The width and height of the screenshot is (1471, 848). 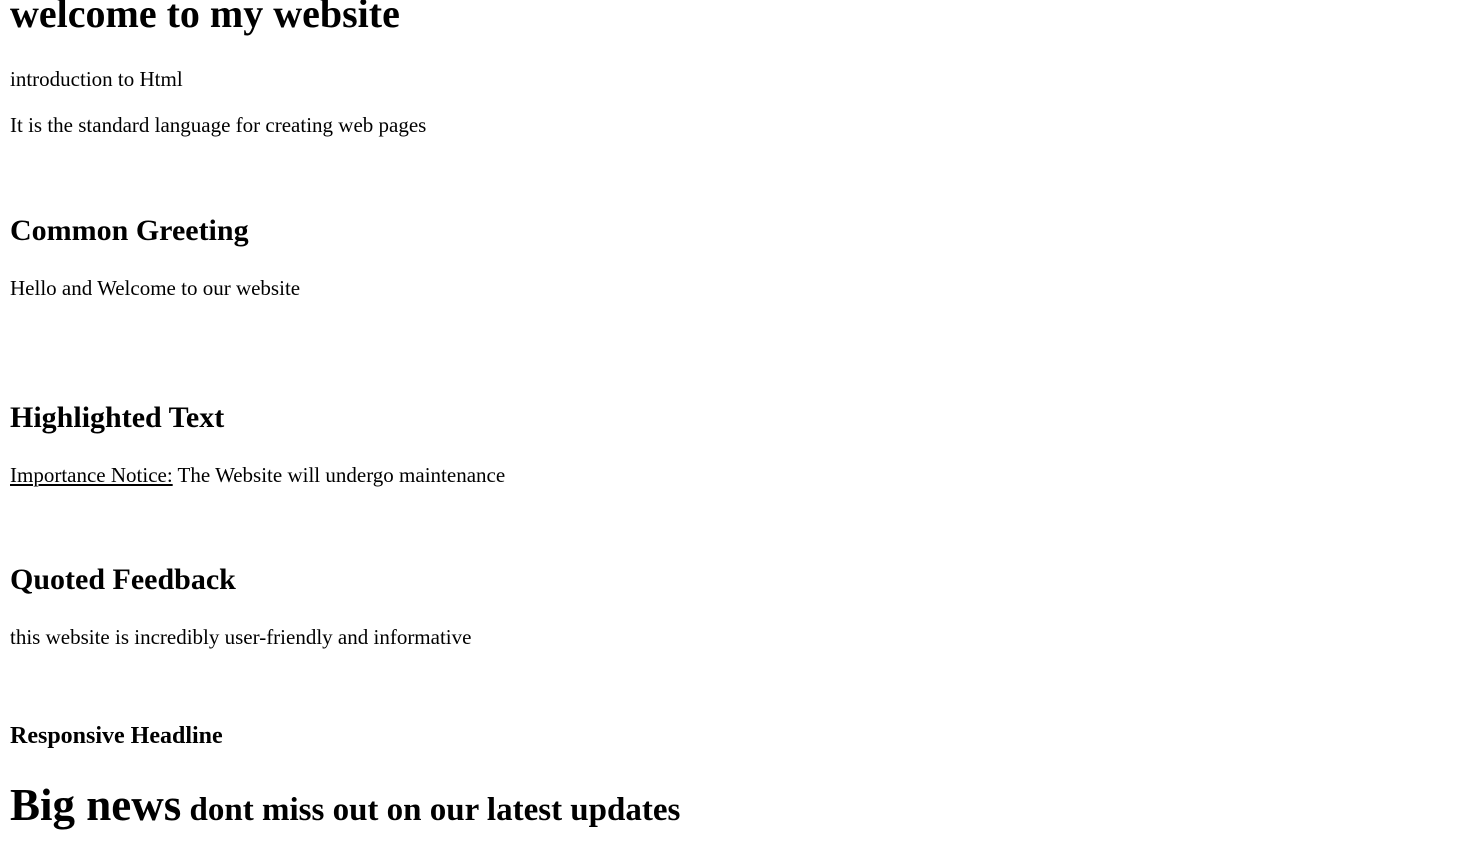 What do you see at coordinates (129, 230) in the screenshot?
I see `greeting-heading: Common Greeting` at bounding box center [129, 230].